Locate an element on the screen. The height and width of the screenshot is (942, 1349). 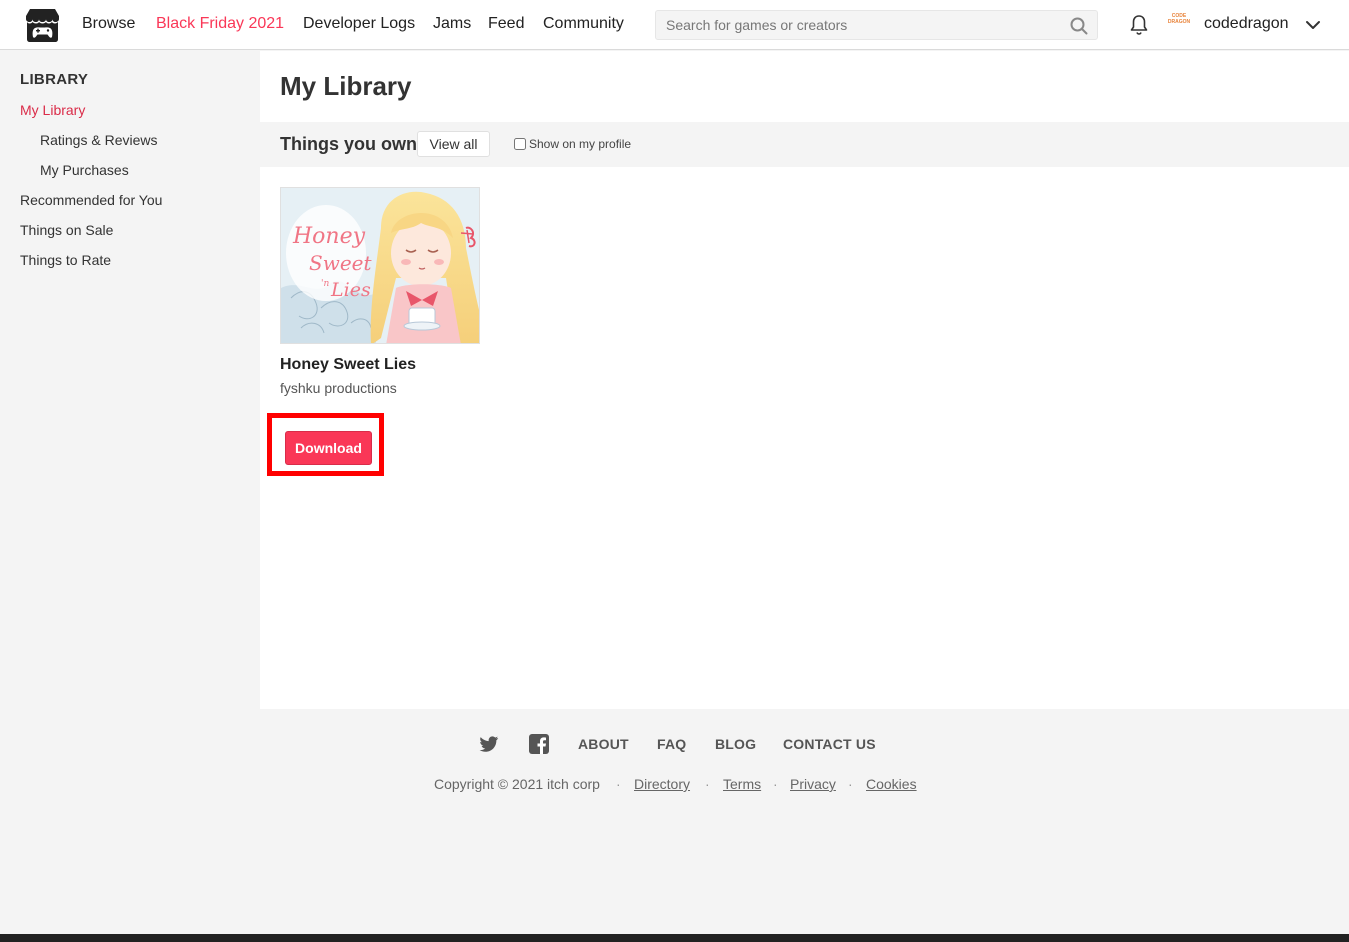
footer-link-about: ABOUT is located at coordinates (603, 744).